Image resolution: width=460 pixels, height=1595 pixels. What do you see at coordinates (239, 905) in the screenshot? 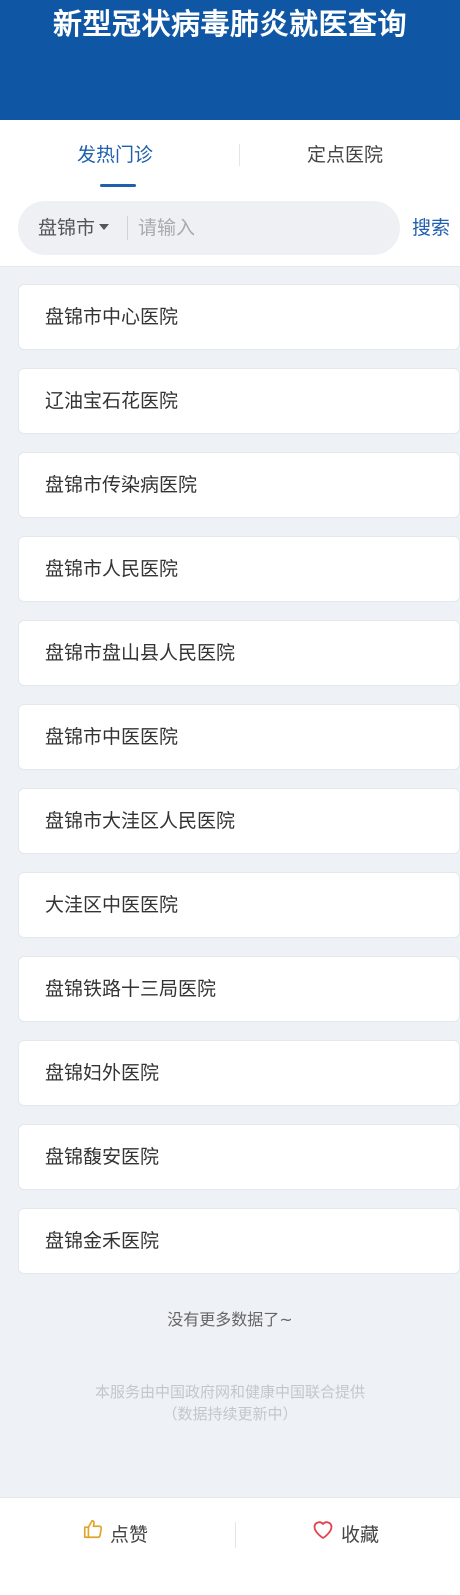
I see `hospital-card: 大洼区中医医院` at bounding box center [239, 905].